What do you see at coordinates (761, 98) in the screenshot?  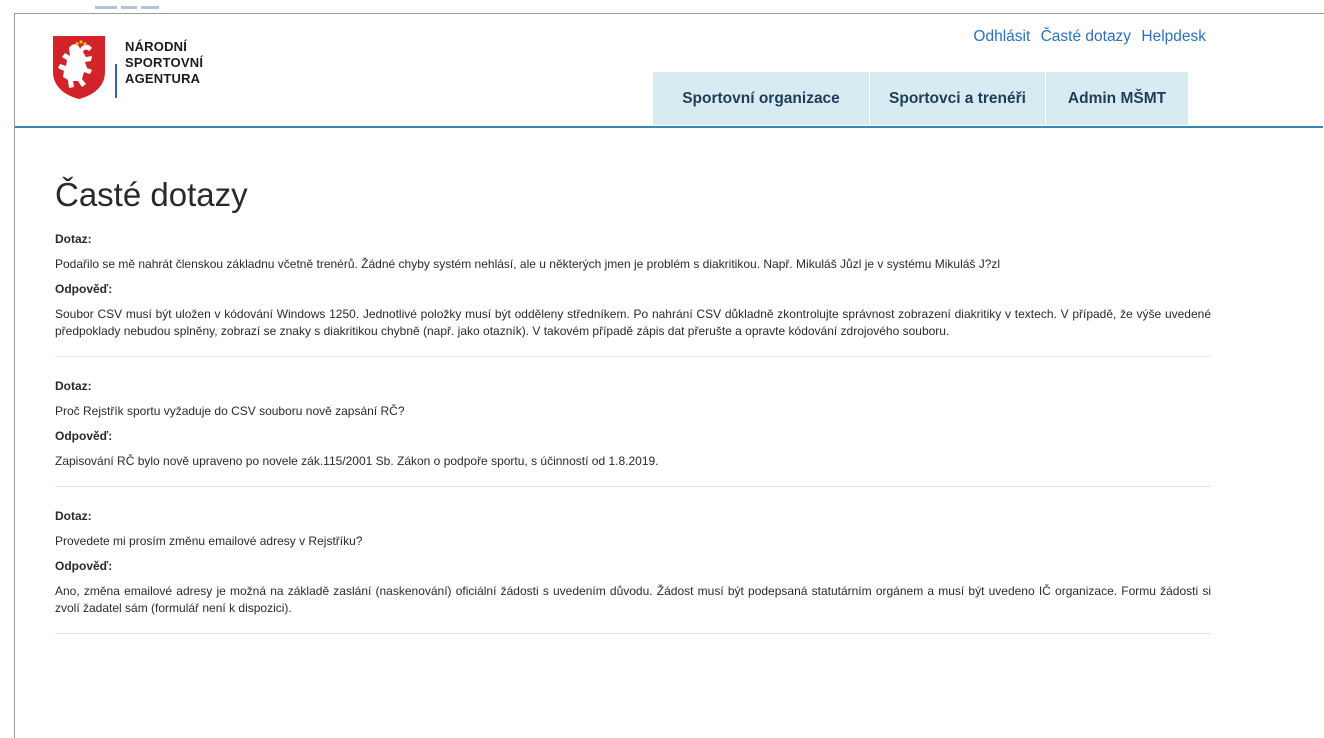 I see `tab-sports-organizations: Sportovní organizace` at bounding box center [761, 98].